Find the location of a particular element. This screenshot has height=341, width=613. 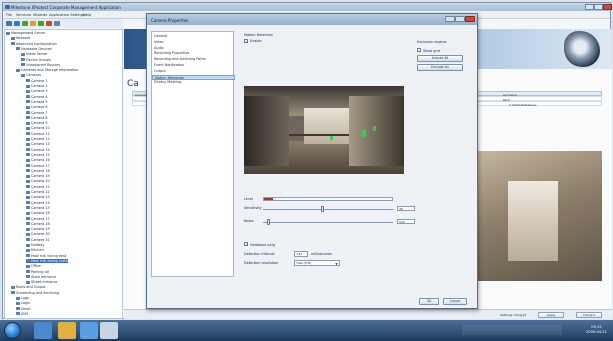

tree-item: Unassigned Devices is located at coordinates (40, 65).